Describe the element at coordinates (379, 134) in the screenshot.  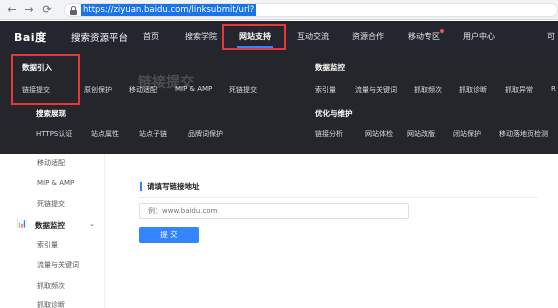
I see `dropdown-site-check: 网站体检` at that location.